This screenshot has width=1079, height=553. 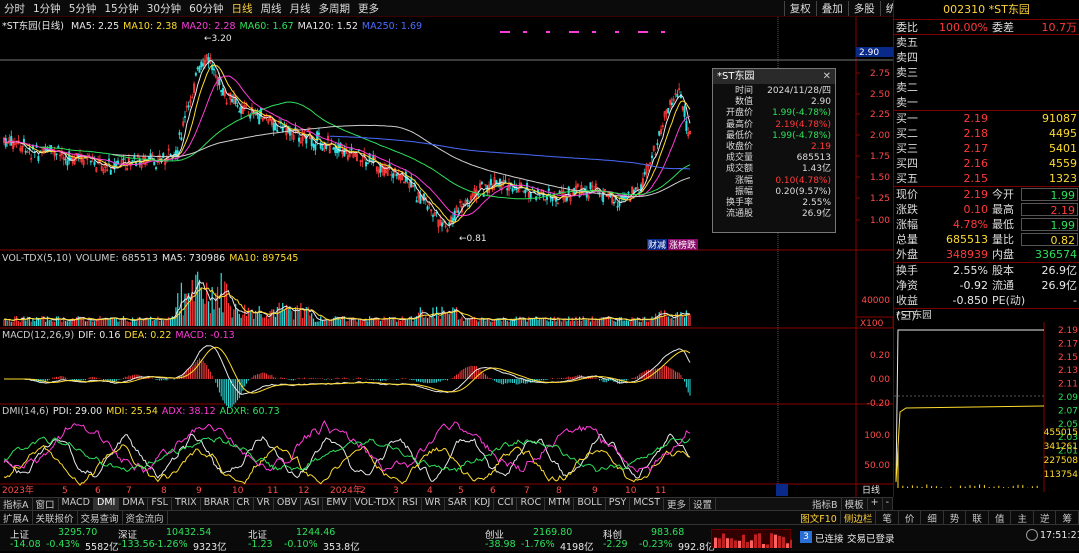 What do you see at coordinates (986, 57) in the screenshot?
I see `sell-level: 卖四` at bounding box center [986, 57].